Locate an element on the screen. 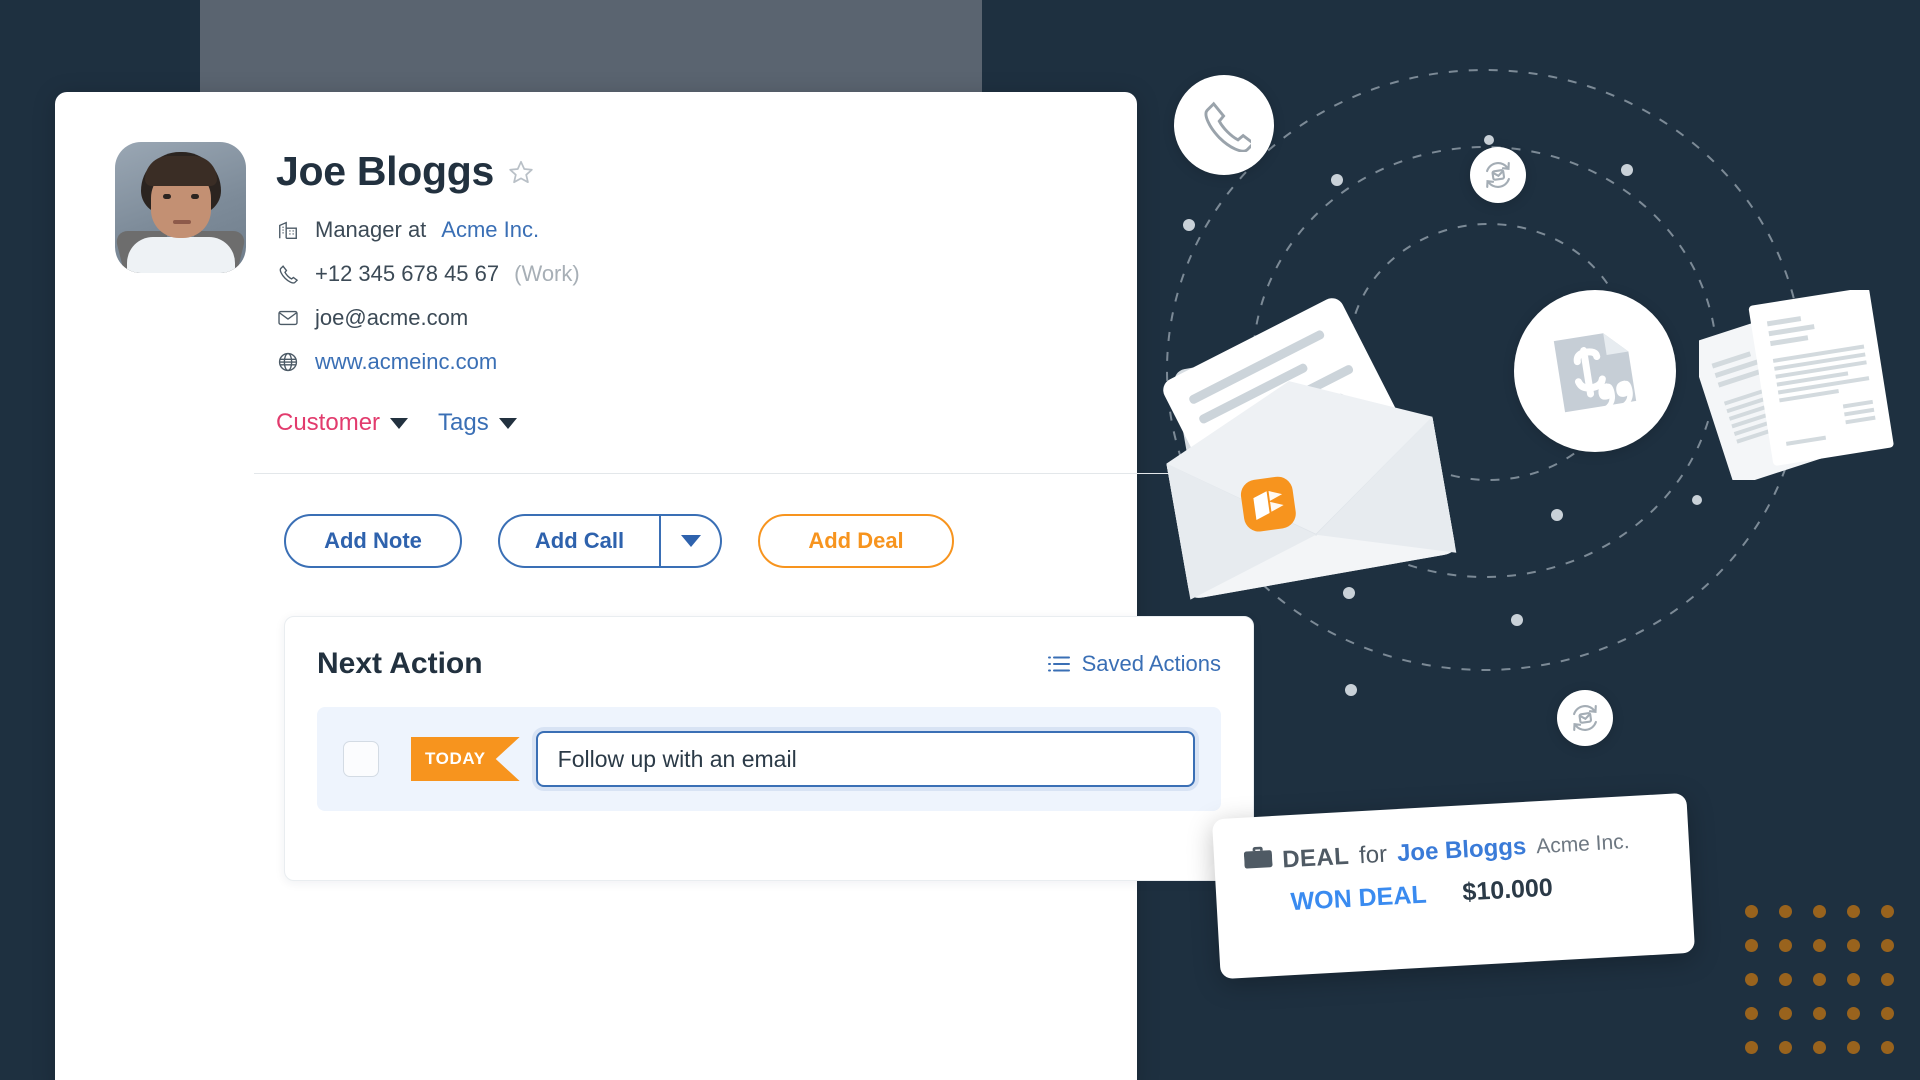 The height and width of the screenshot is (1080, 1920). deal-card-status-row: WON DEAL $10.000 is located at coordinates (1454, 893).